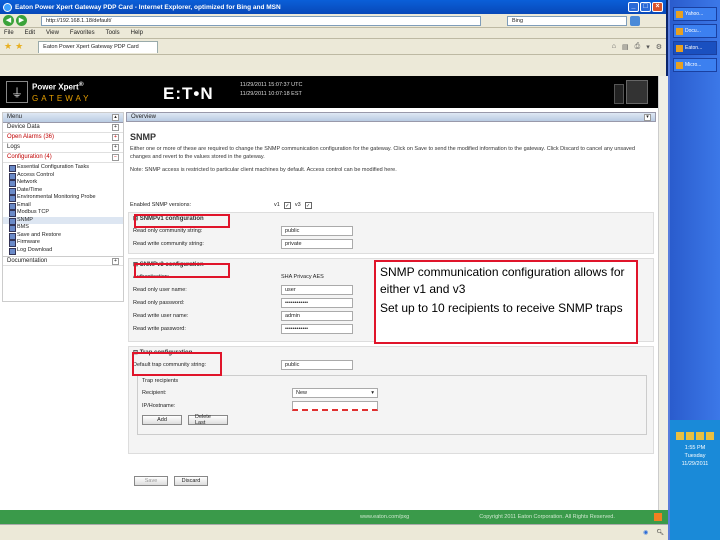  Describe the element at coordinates (695, 464) in the screenshot. I see `clock-date: 11/29/2011` at that location.